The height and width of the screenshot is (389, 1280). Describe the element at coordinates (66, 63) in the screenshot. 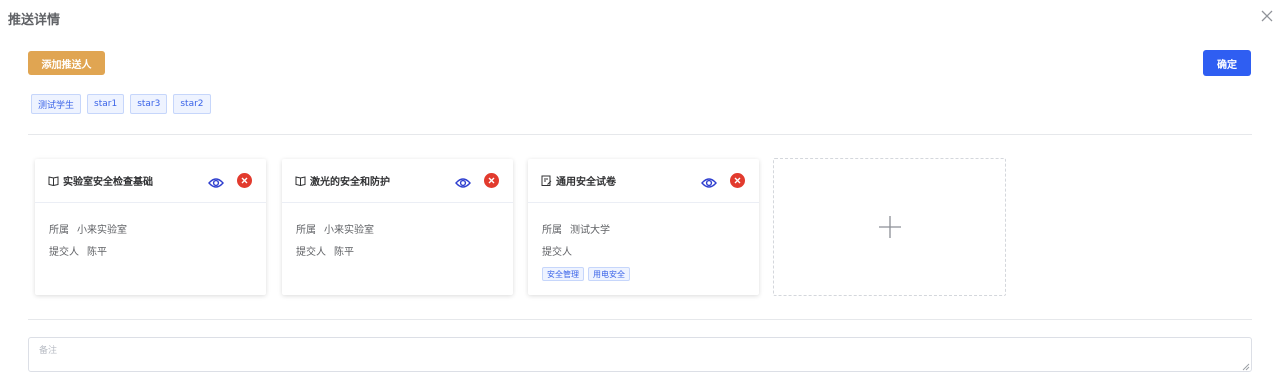

I see `add-recipient-button: 添加推送人` at that location.